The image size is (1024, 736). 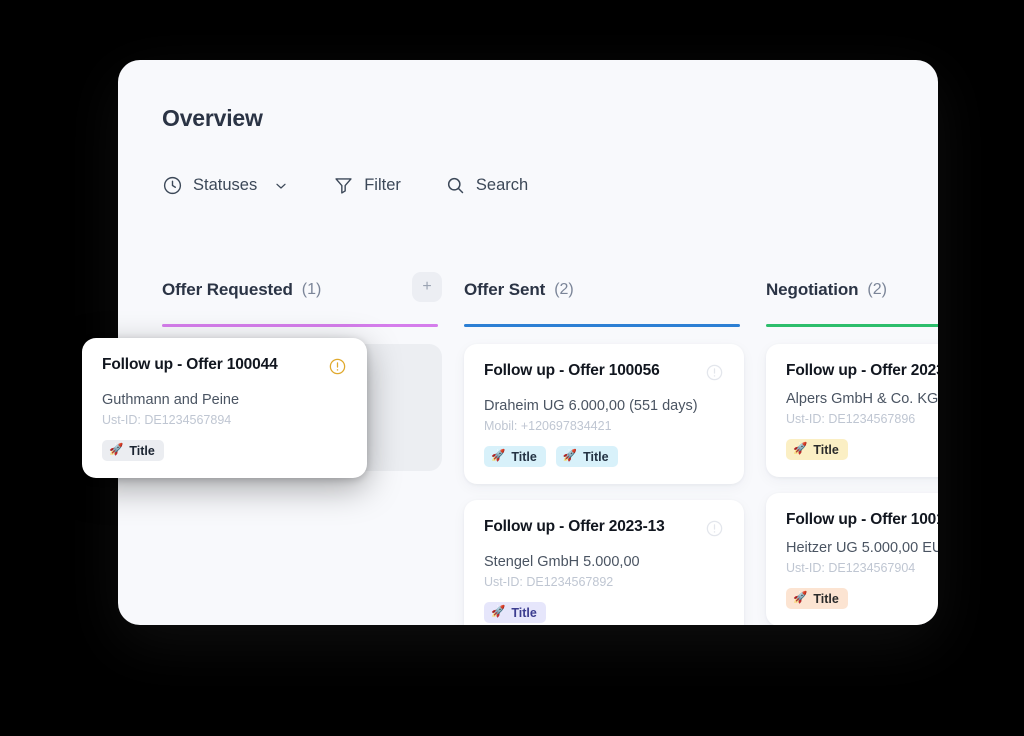 What do you see at coordinates (382, 185) in the screenshot?
I see `filter-label: Filter` at bounding box center [382, 185].